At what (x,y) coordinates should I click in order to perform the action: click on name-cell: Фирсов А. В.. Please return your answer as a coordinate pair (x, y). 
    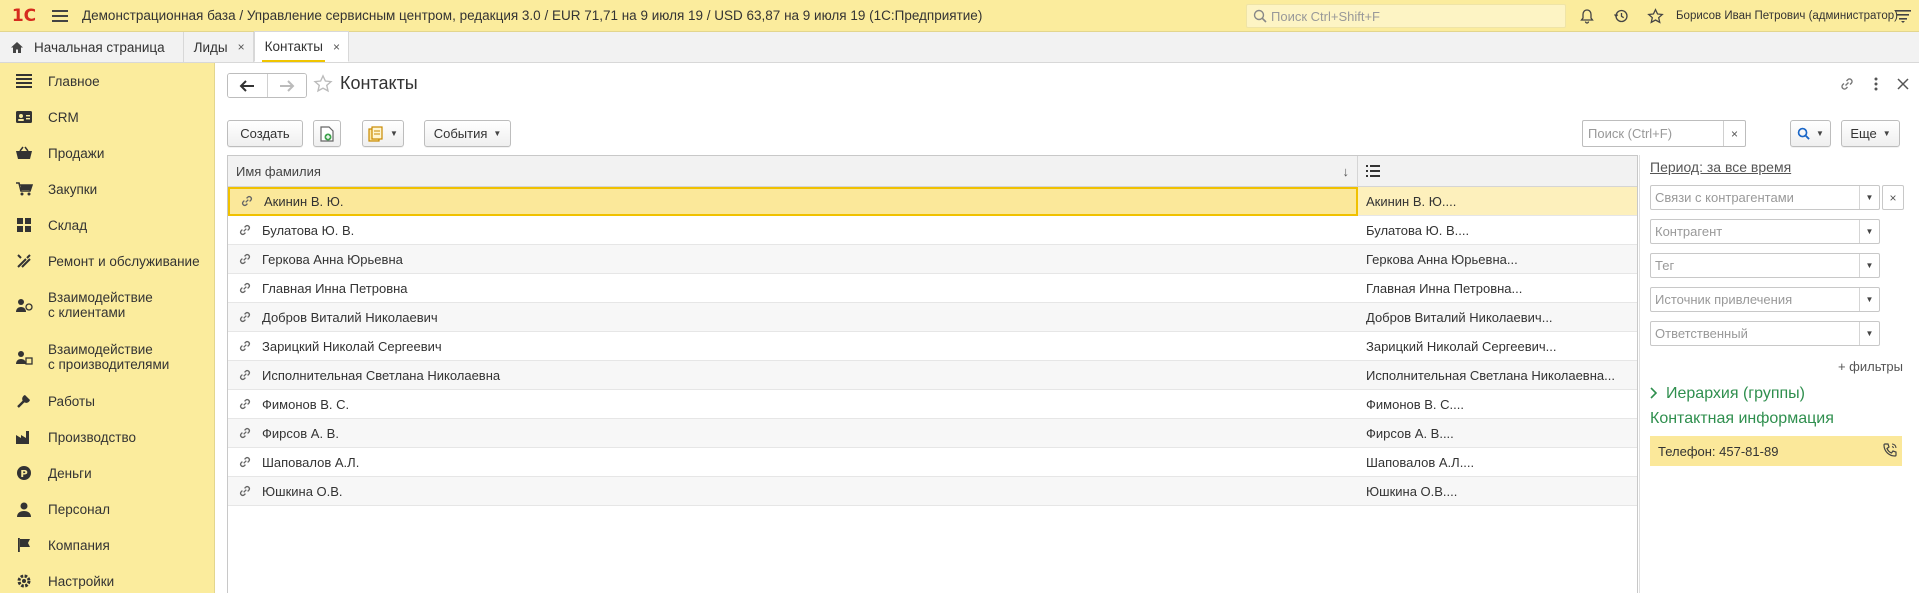
    Looking at the image, I should click on (793, 433).